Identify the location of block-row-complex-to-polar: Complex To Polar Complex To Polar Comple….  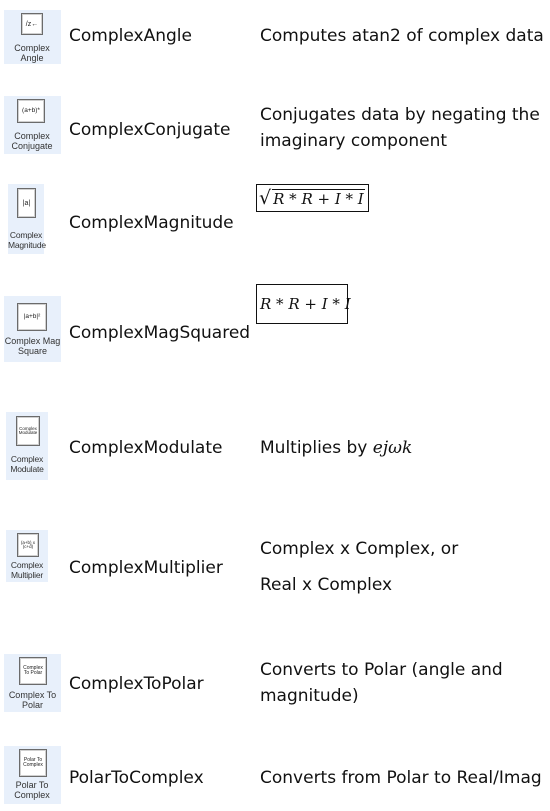
(275, 684).